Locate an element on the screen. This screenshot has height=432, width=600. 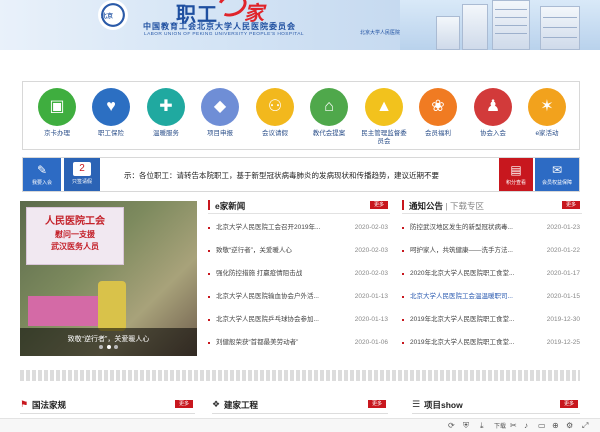
nav-item-project: ◆ 项目申报 is located at coordinates (220, 113).